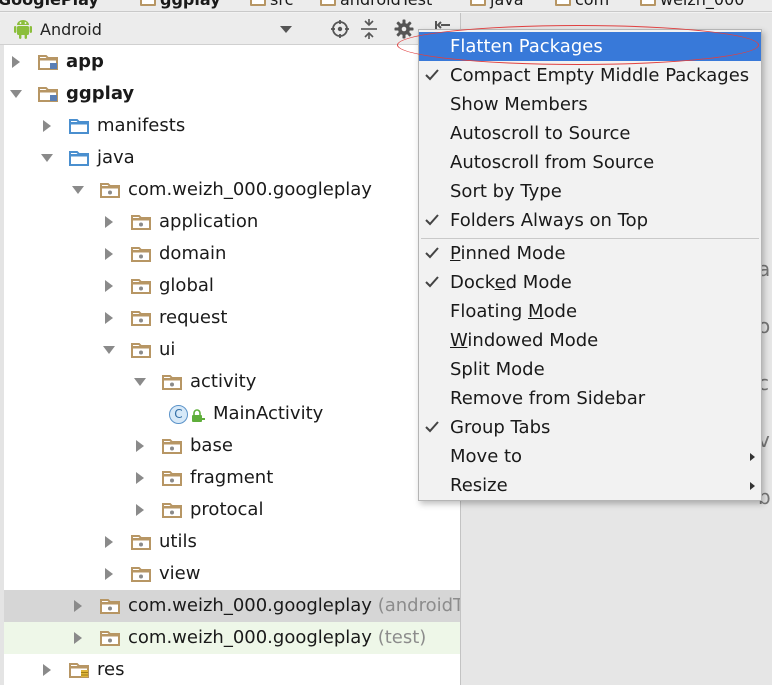 This screenshot has width=772, height=685. I want to click on tree-row: base, so click(232, 446).